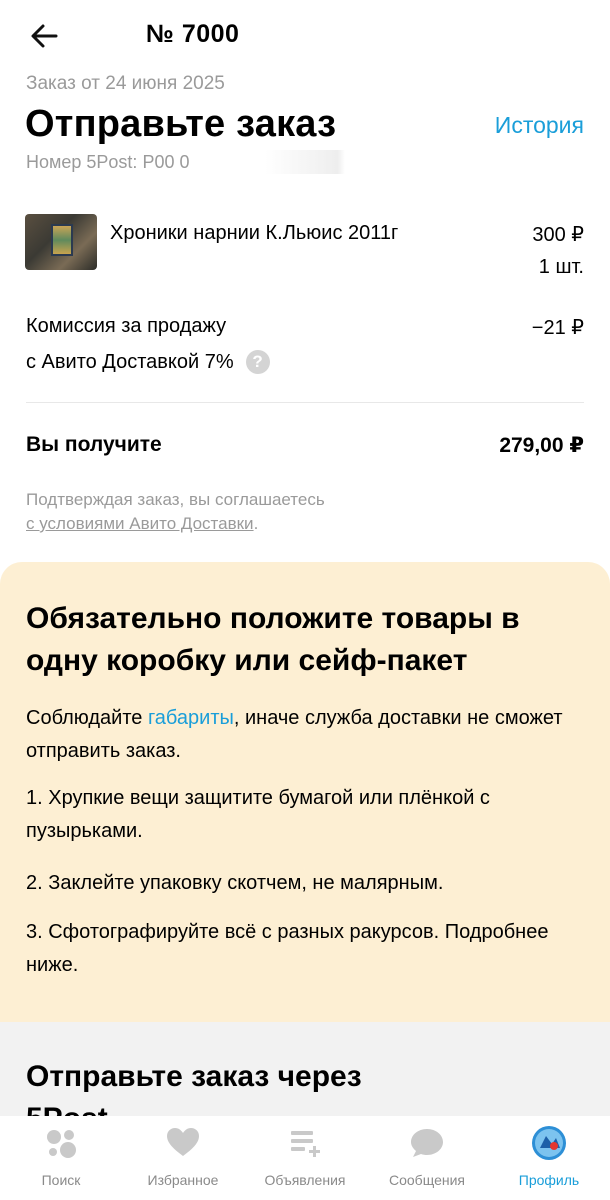 The height and width of the screenshot is (1200, 610). Describe the element at coordinates (181, 124) in the screenshot. I see `page-title: Отправьте заказ` at that location.